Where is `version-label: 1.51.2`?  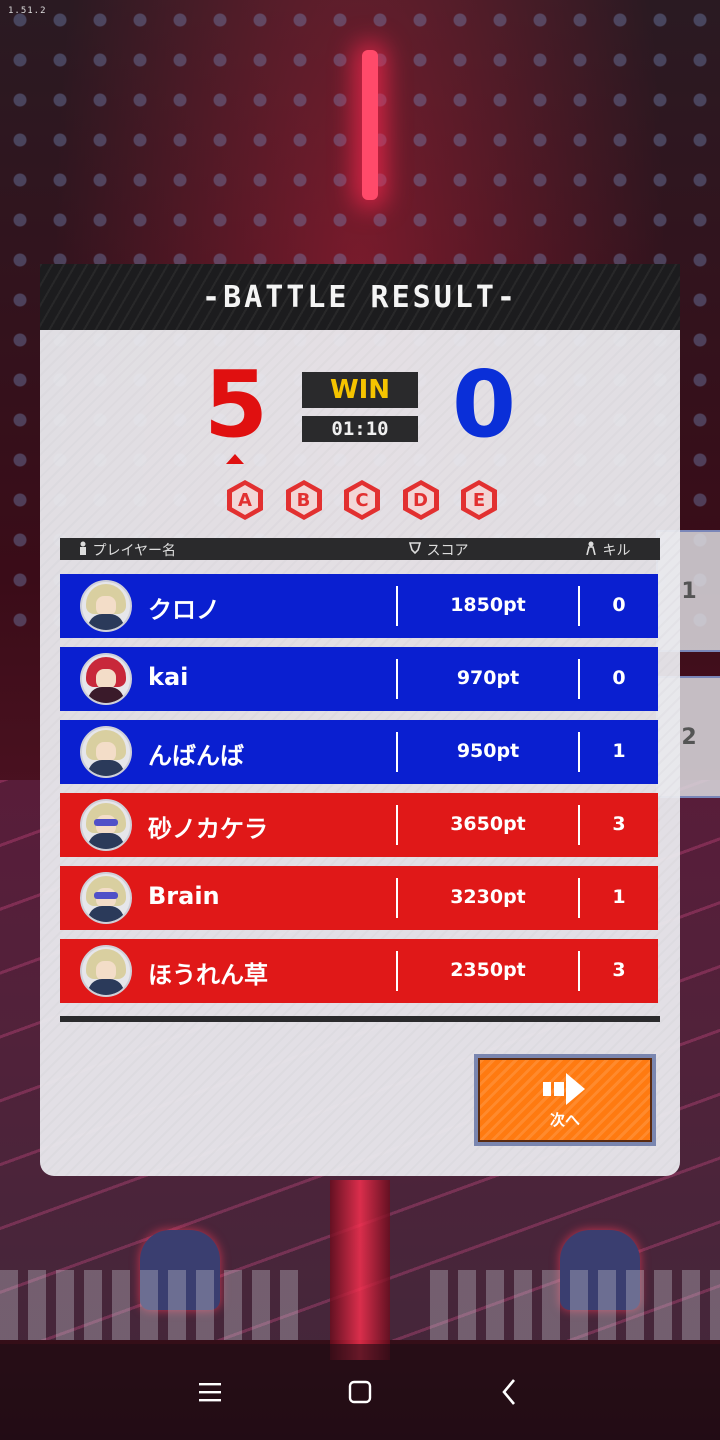
version-label: 1.51.2 is located at coordinates (27, 11).